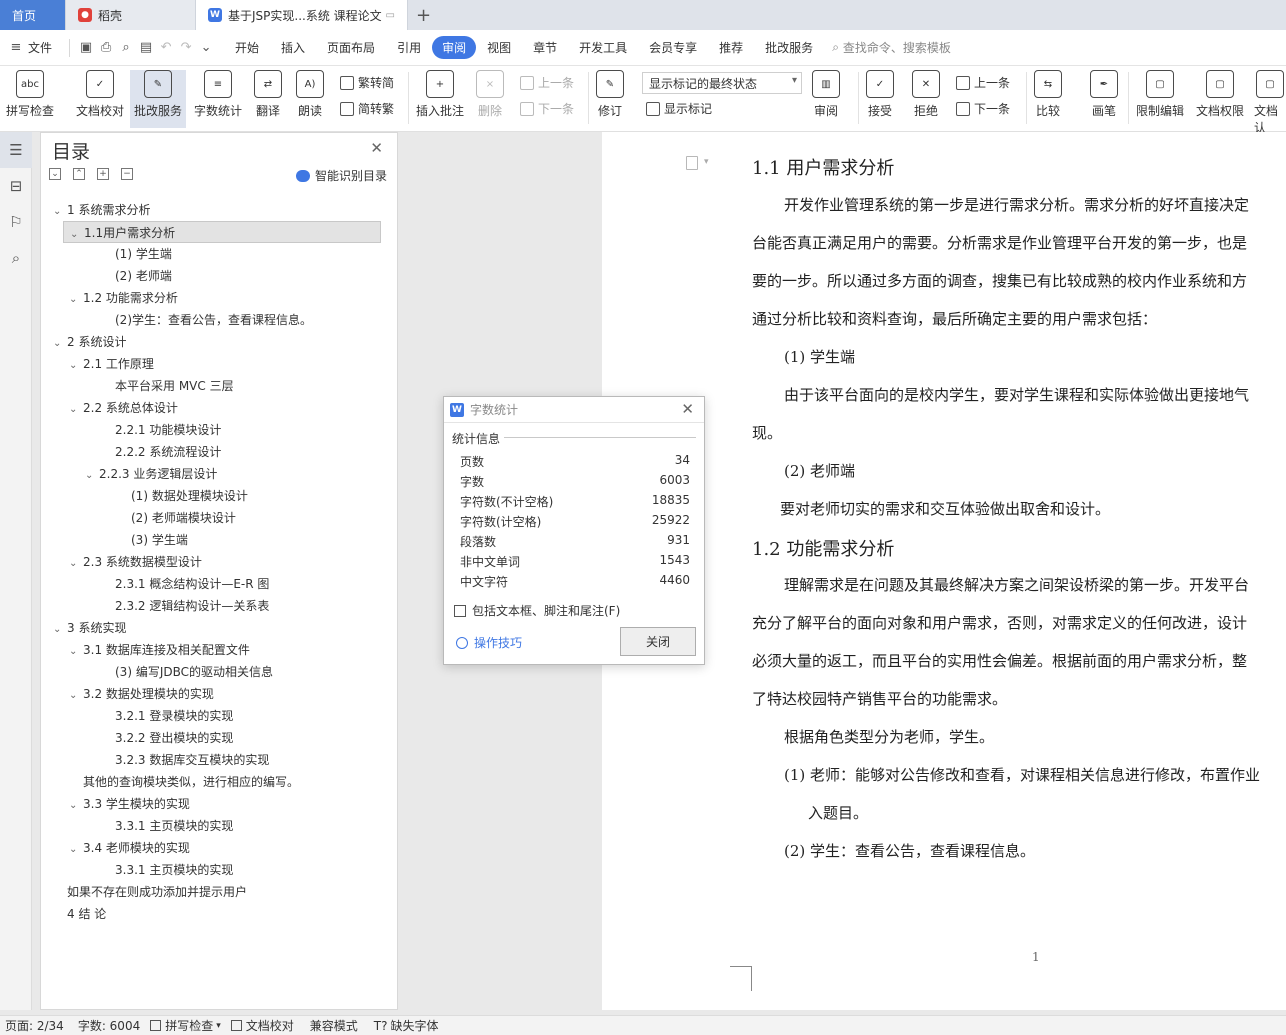 This screenshot has height=1035, width=1286. I want to click on toc-icon: ☰, so click(16, 150).